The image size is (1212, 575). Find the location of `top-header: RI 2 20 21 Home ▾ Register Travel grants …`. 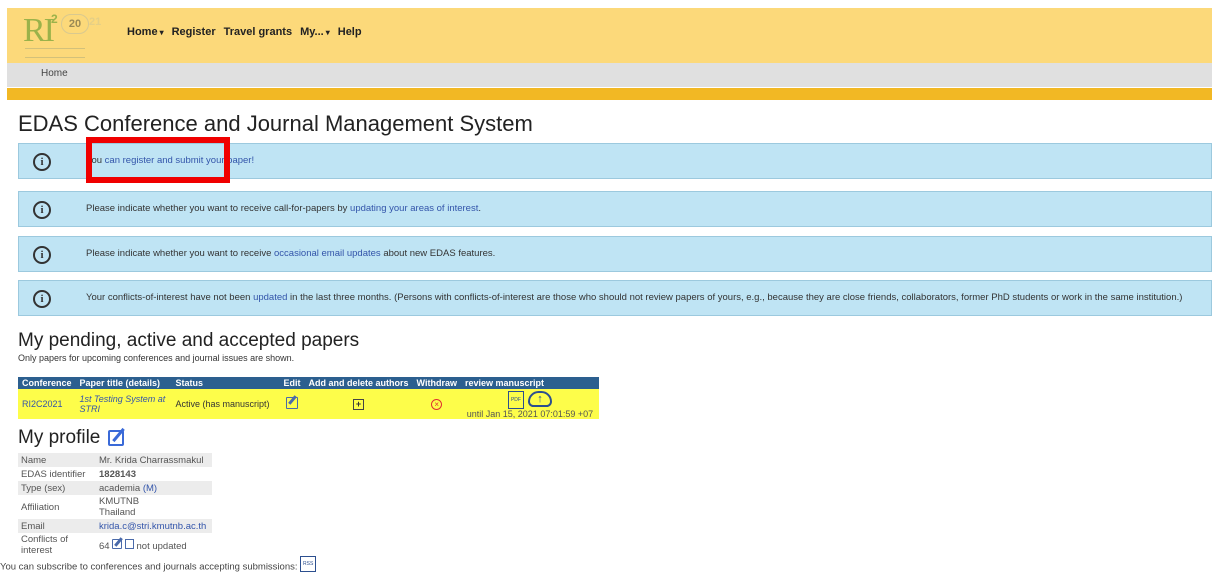

top-header: RI 2 20 21 Home ▾ Register Travel grants … is located at coordinates (609, 35).